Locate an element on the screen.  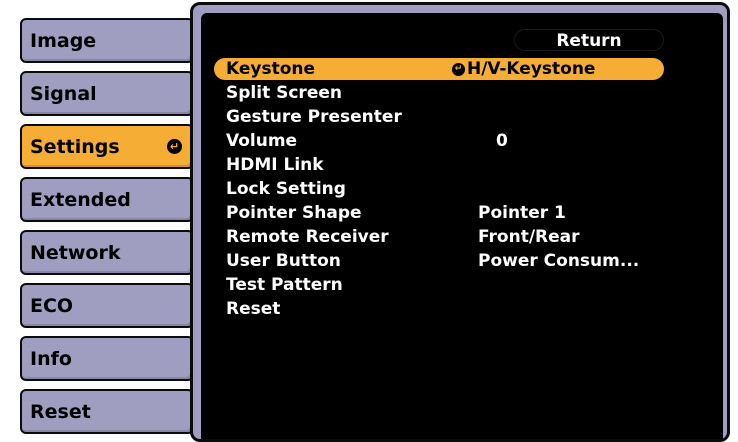
menu-item-label: User Button is located at coordinates (283, 261).